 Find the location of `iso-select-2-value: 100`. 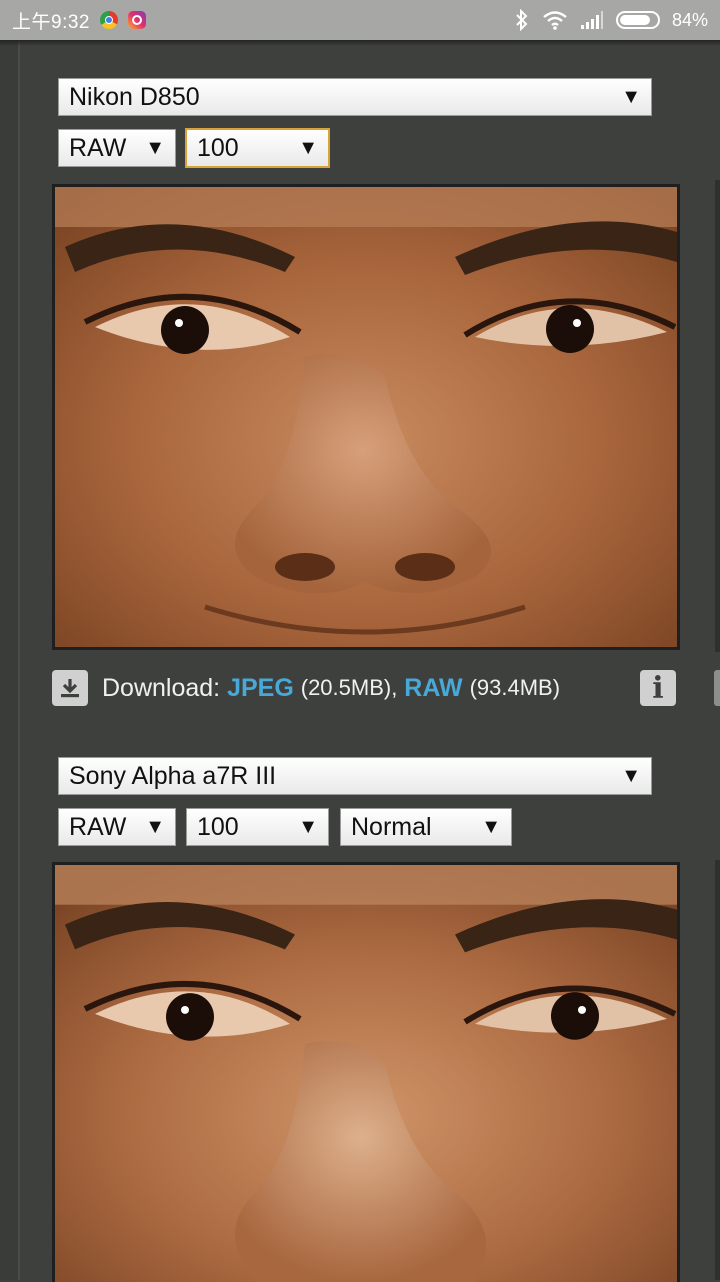

iso-select-2-value: 100 is located at coordinates (218, 826).